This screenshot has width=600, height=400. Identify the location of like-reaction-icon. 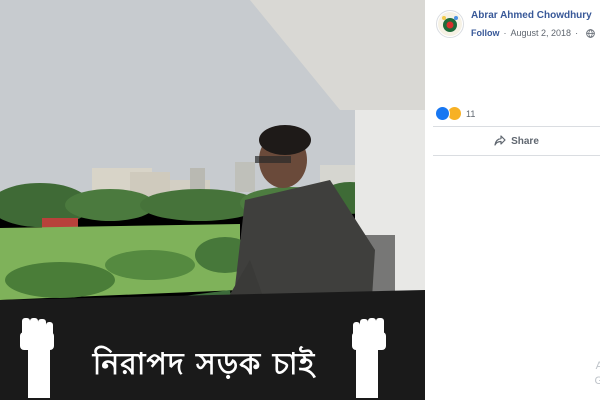
(442, 113).